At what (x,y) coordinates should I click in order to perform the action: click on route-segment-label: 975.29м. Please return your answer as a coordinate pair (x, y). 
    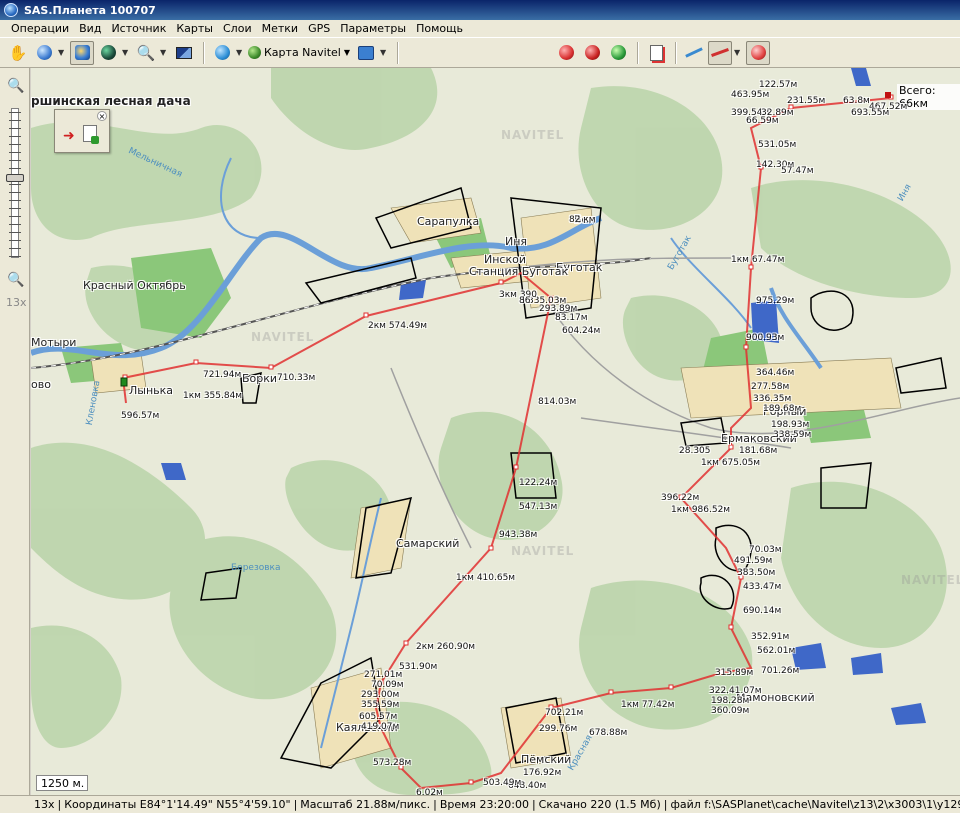
    Looking at the image, I should click on (775, 301).